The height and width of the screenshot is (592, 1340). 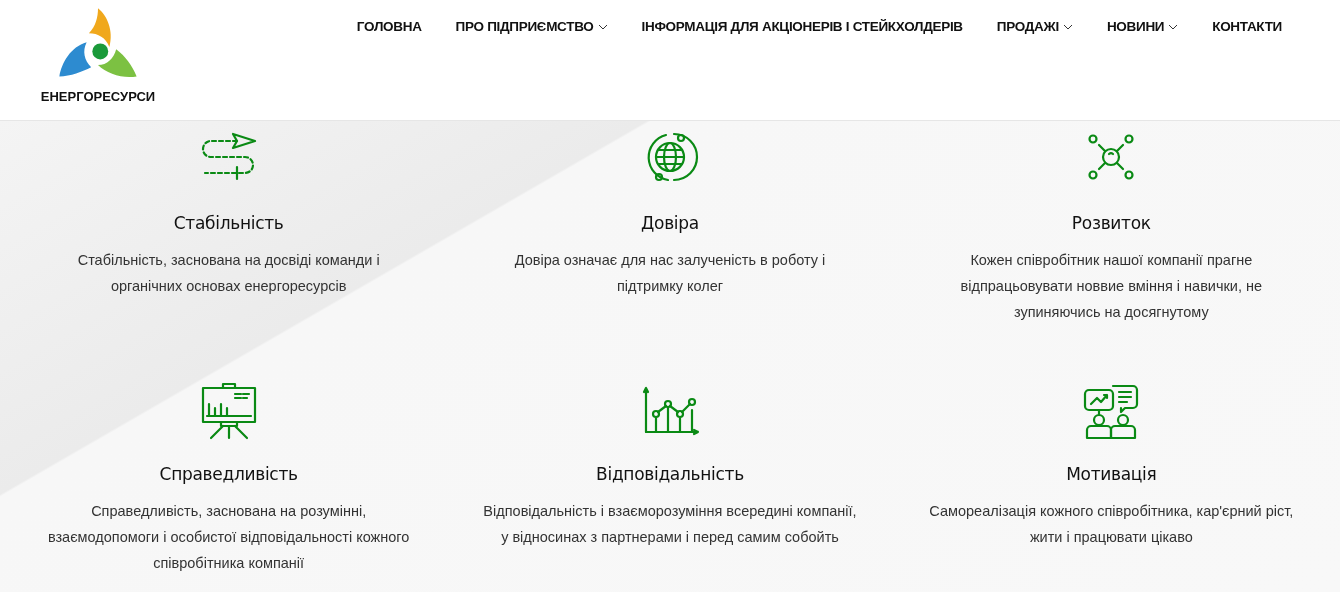 I want to click on nav-link: ПРО ПІДПРИЄМСТВО, so click(x=531, y=26).